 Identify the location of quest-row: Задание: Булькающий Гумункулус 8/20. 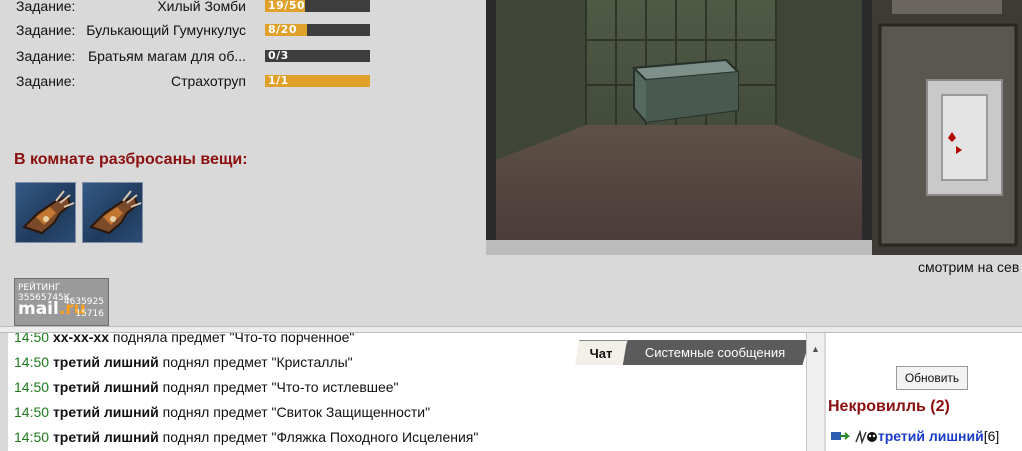
(193, 30).